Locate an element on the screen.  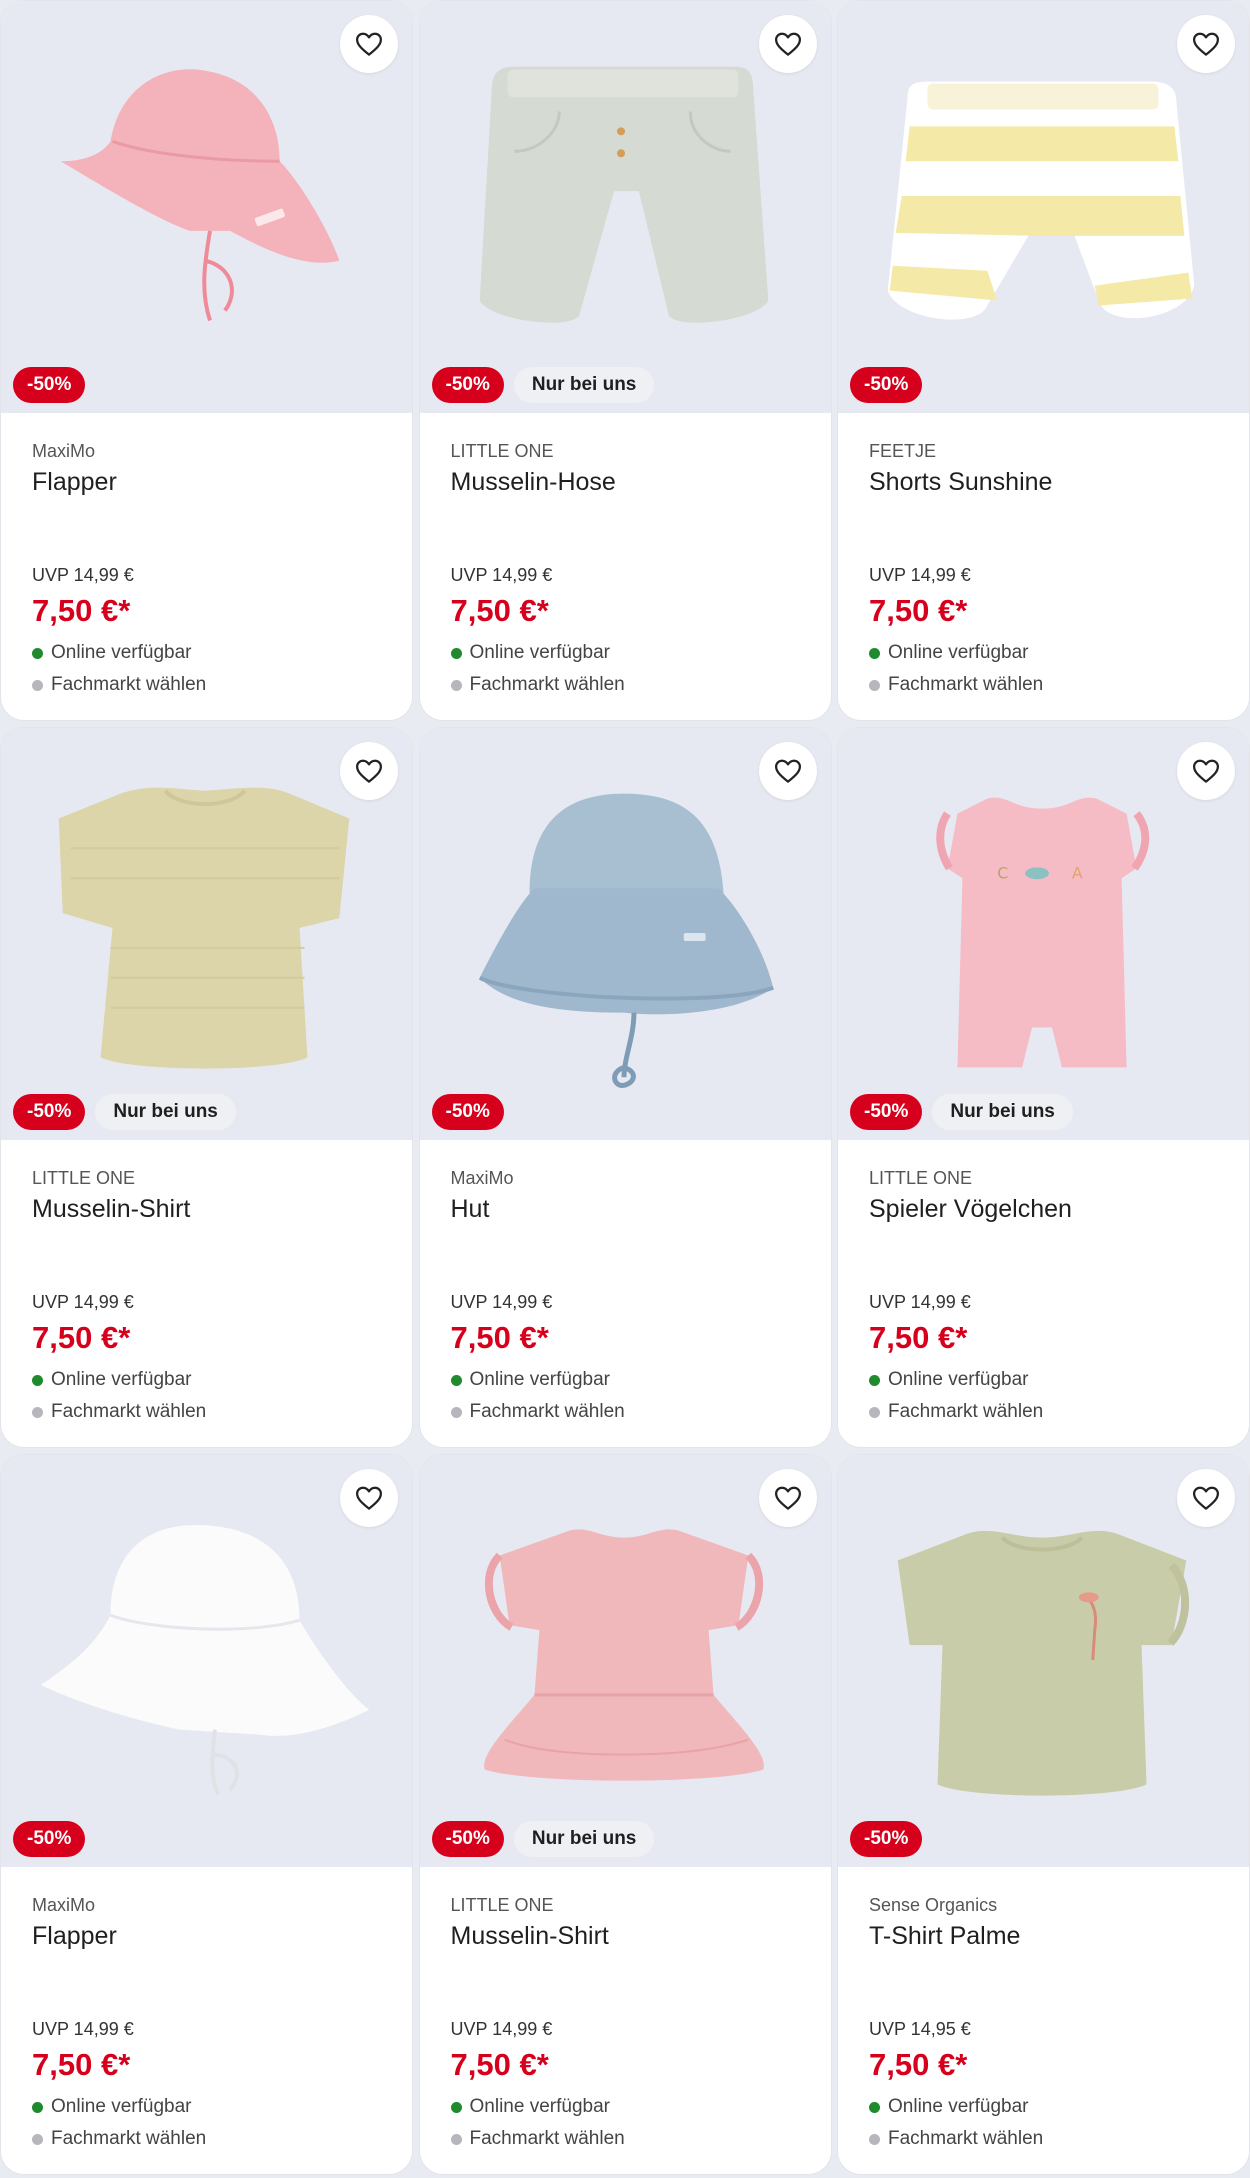
product-uvp: UVP 14,95 € is located at coordinates (920, 2029).